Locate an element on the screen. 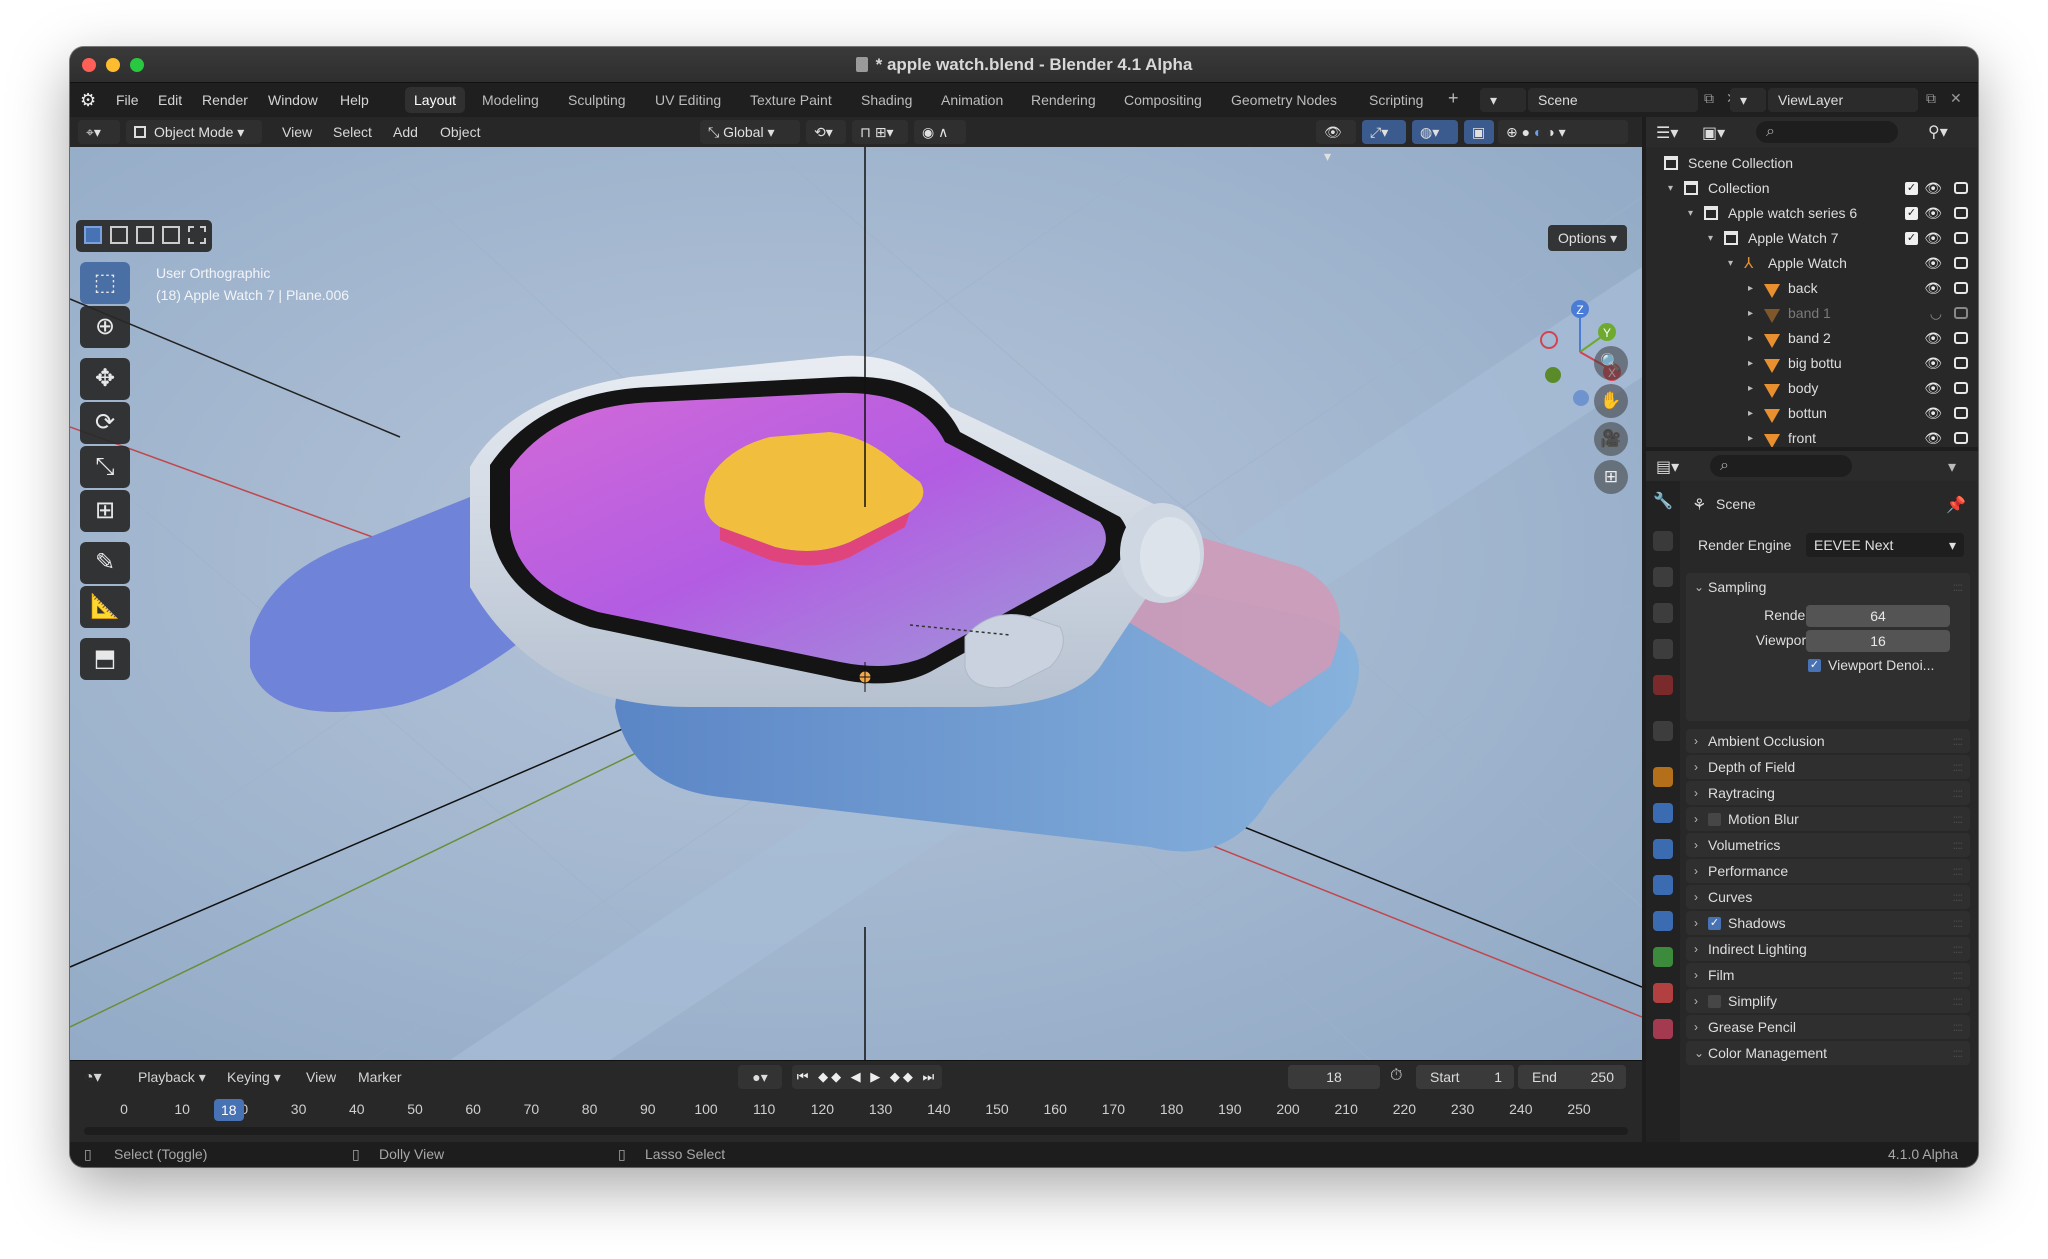  current-frame-field: 18 is located at coordinates (1334, 1077).